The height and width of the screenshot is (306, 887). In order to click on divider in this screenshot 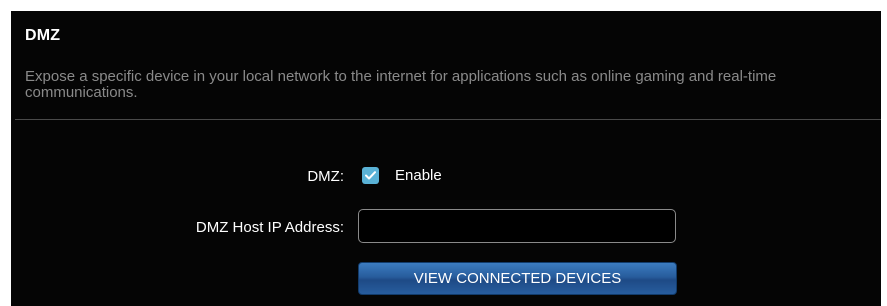, I will do `click(448, 119)`.